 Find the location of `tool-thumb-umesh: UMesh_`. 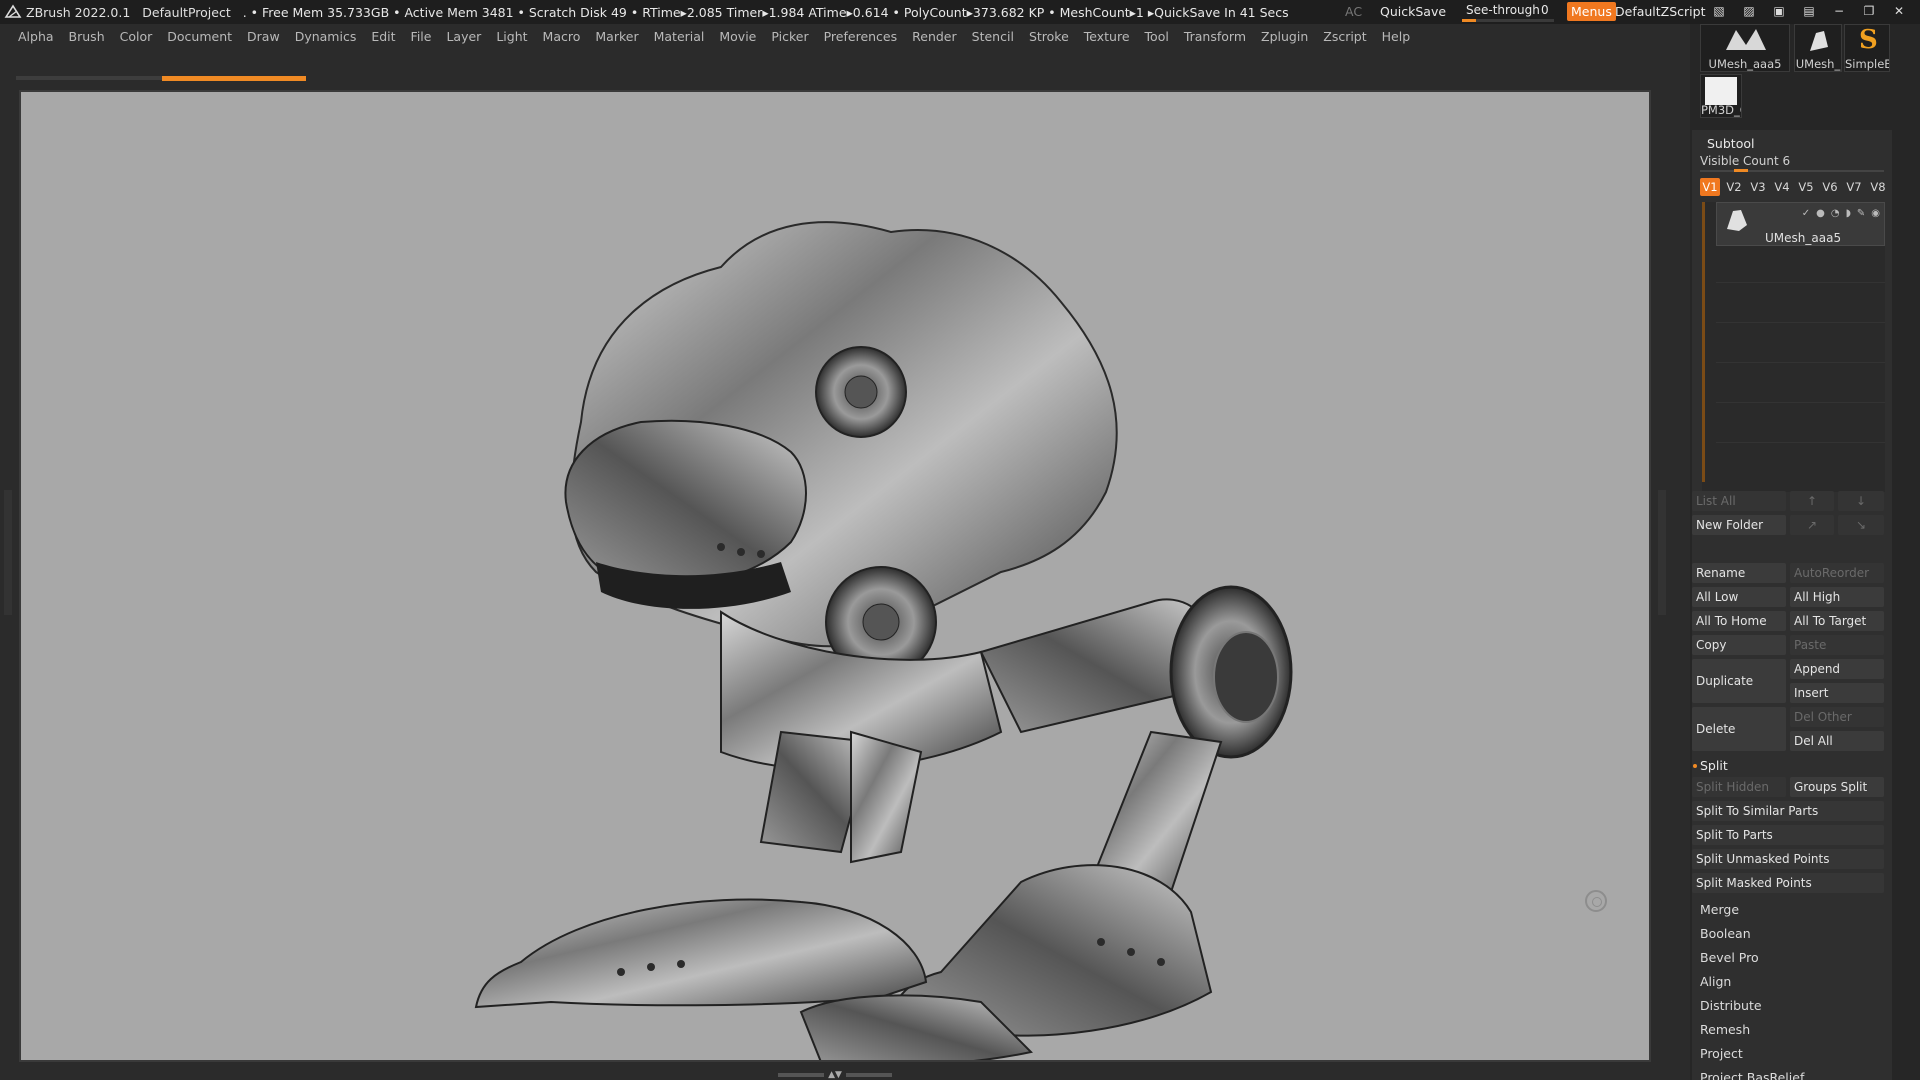

tool-thumb-umesh: UMesh_ is located at coordinates (1818, 48).